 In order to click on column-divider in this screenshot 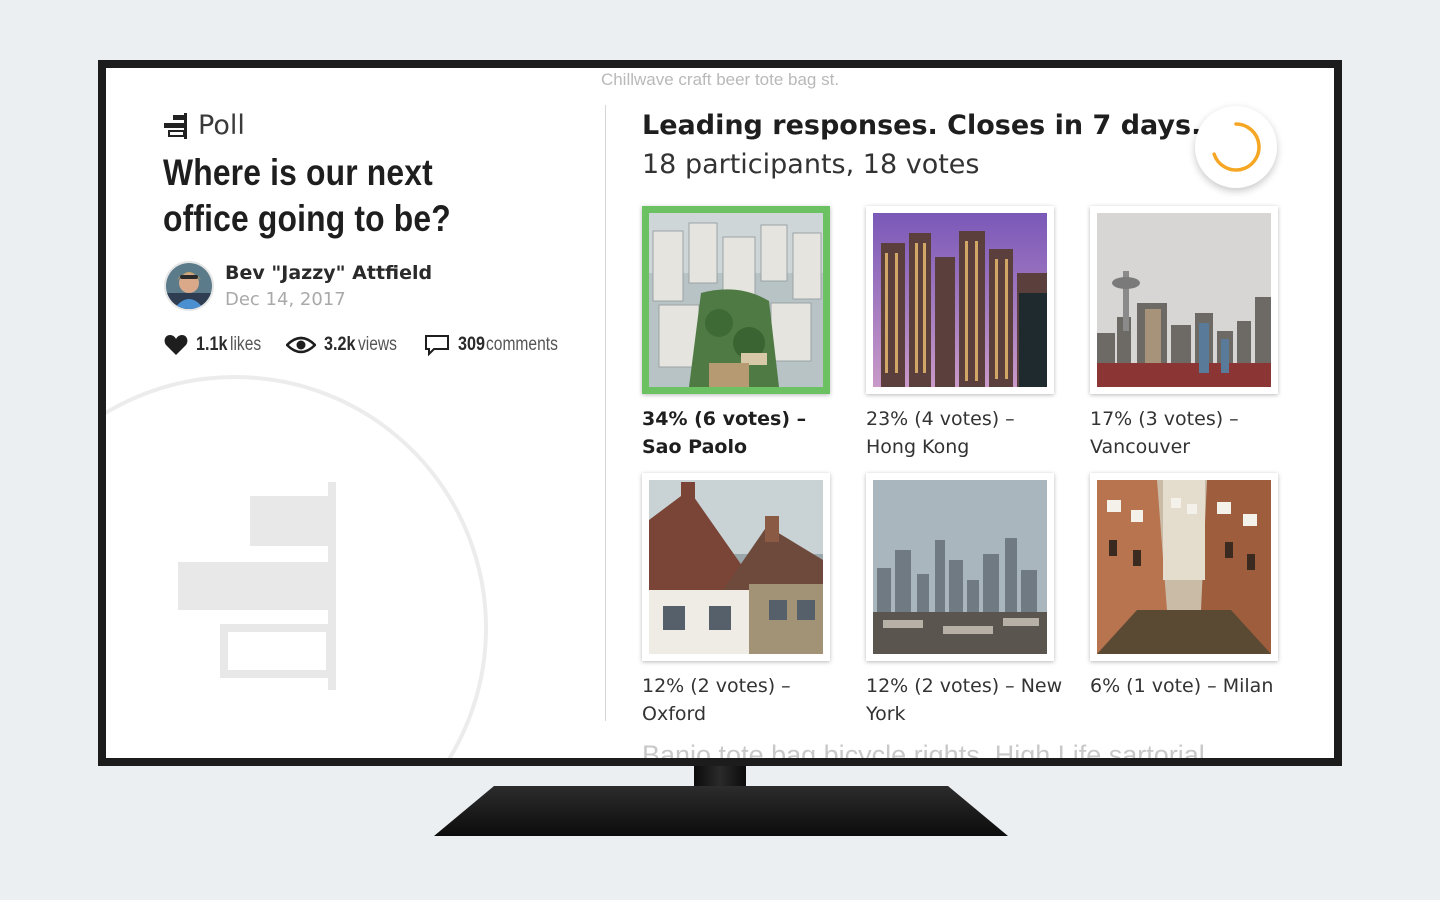, I will do `click(605, 413)`.